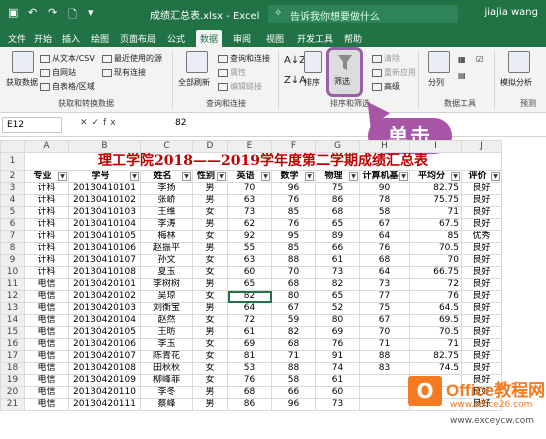 Image resolution: width=546 pixels, height=439 pixels. I want to click on column-header: E, so click(249, 146).